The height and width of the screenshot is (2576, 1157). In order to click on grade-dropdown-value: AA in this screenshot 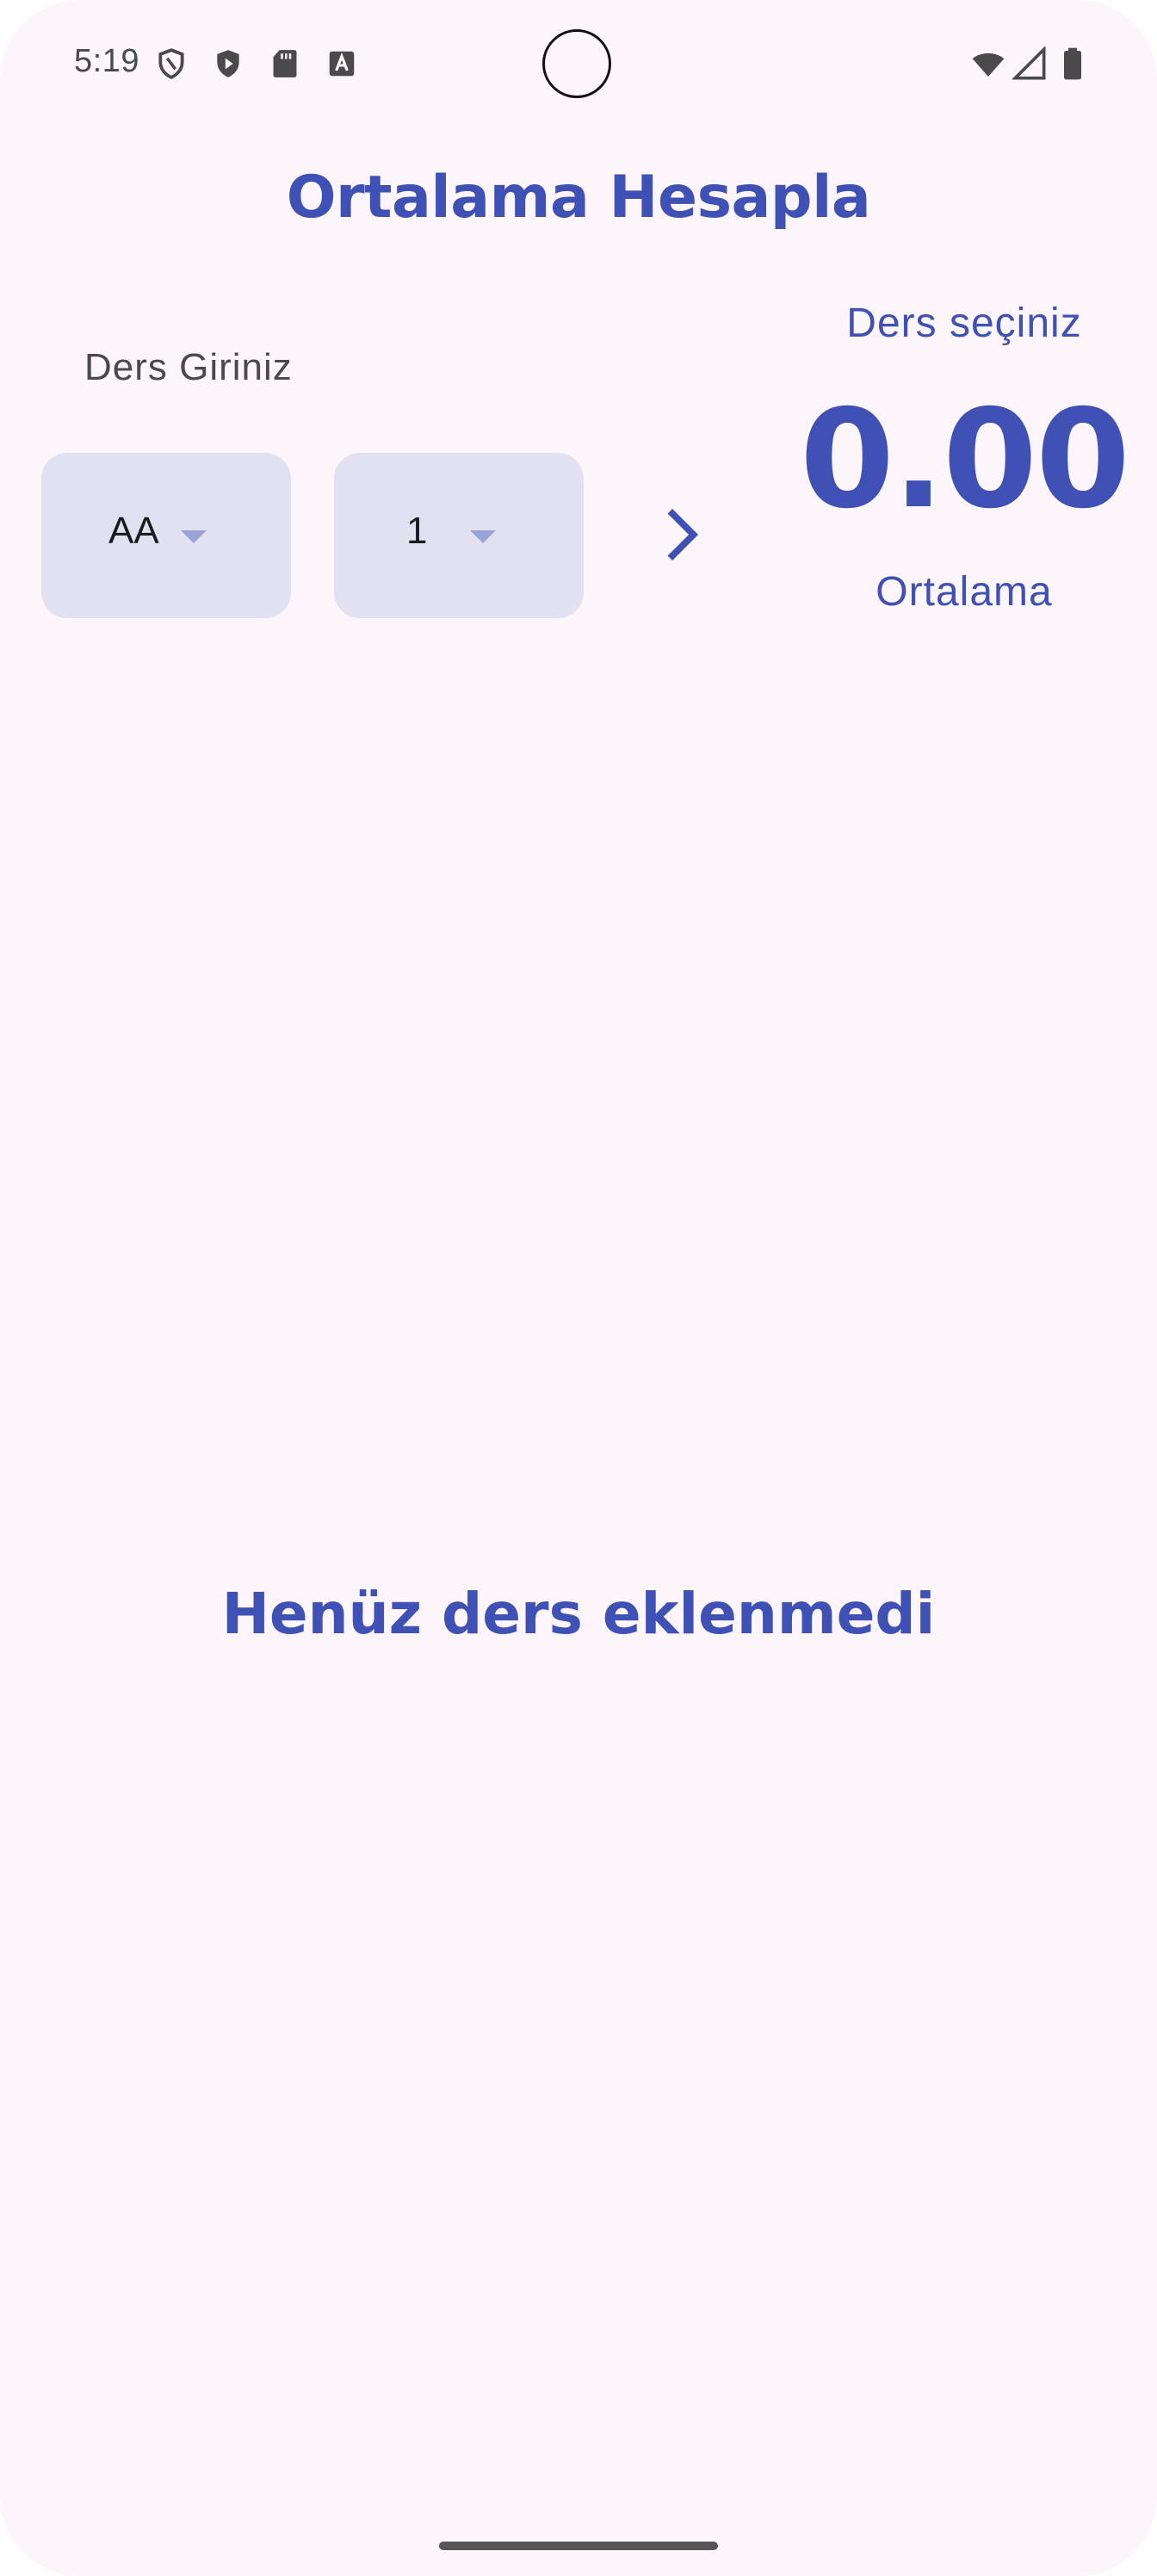, I will do `click(134, 531)`.